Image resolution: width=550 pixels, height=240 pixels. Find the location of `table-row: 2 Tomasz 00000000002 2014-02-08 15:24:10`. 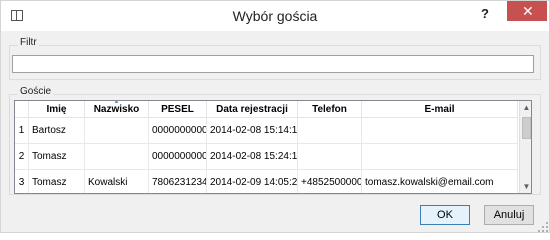

table-row: 2 Tomasz 00000000002 2014-02-08 15:24:10 is located at coordinates (266, 157).